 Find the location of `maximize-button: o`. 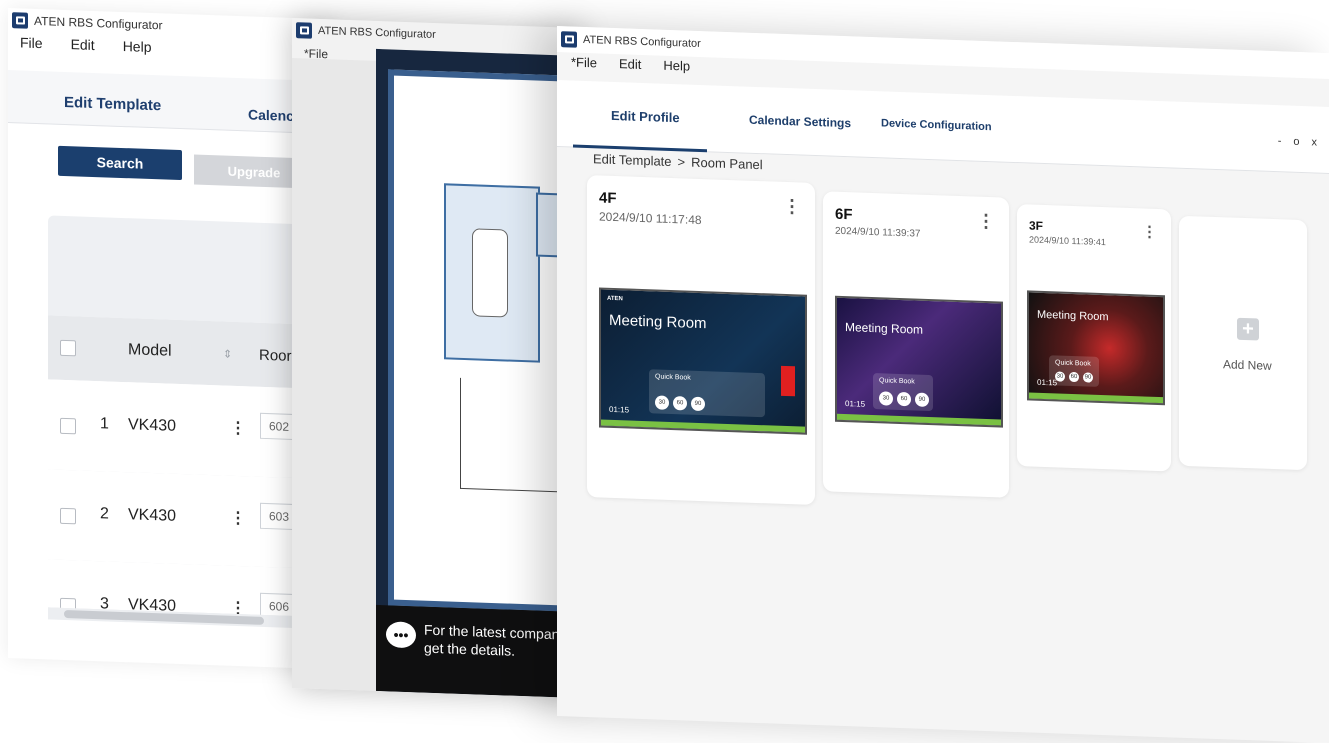

maximize-button: o is located at coordinates (1296, 142).